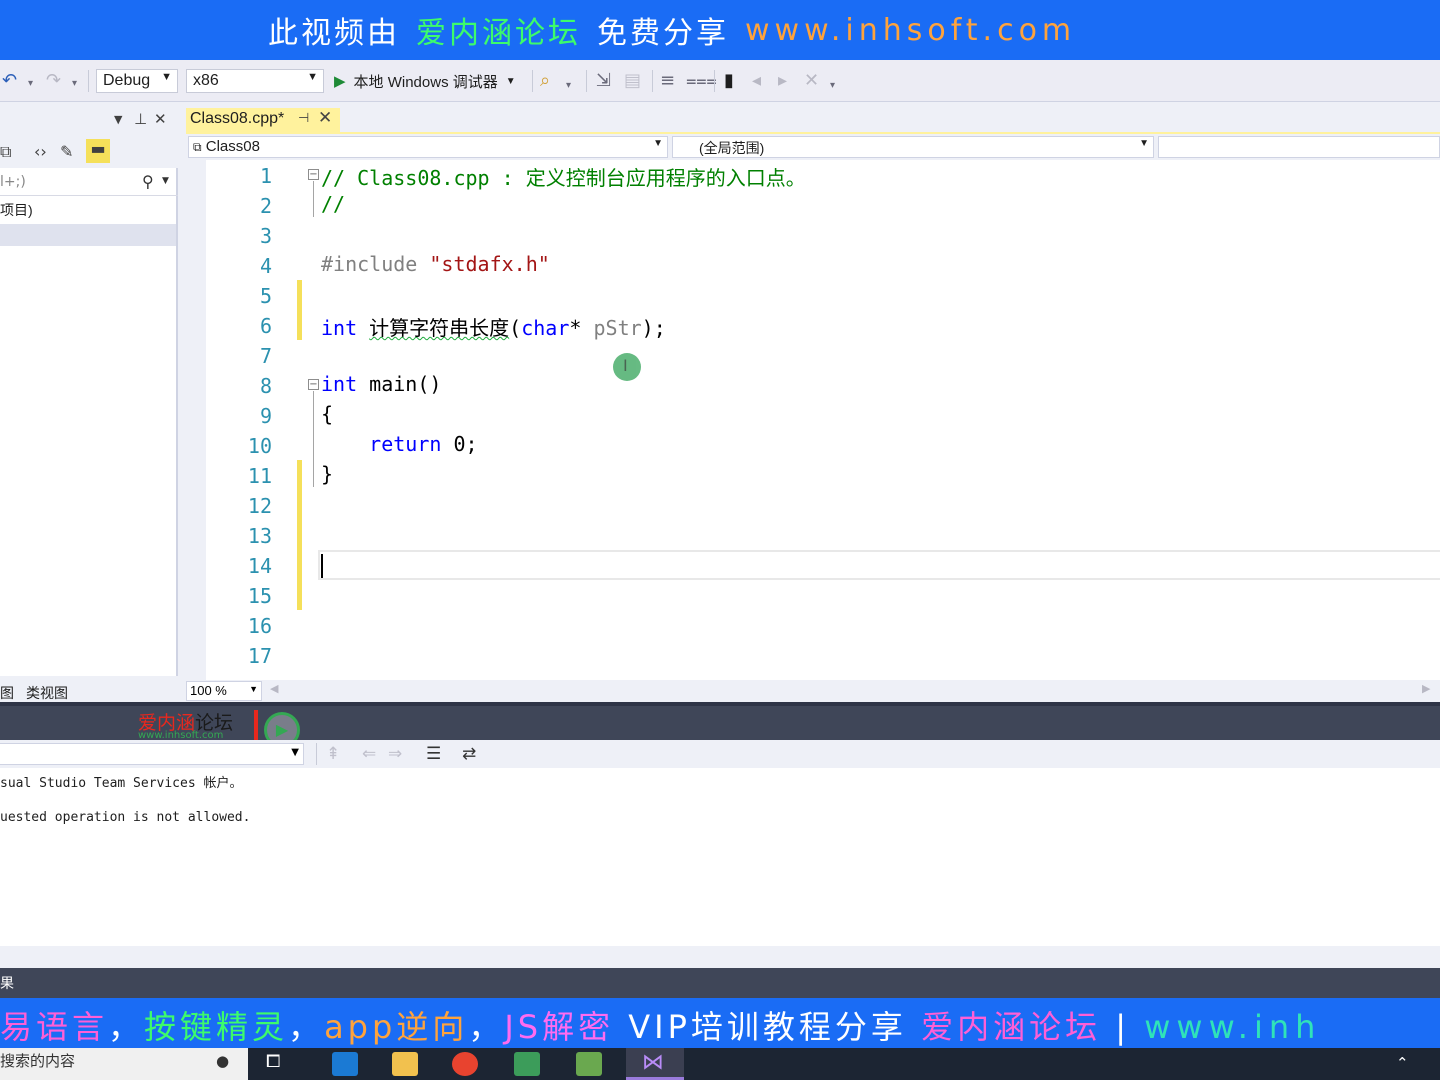  I want to click on zoom-select: 100 % ▼, so click(224, 691).